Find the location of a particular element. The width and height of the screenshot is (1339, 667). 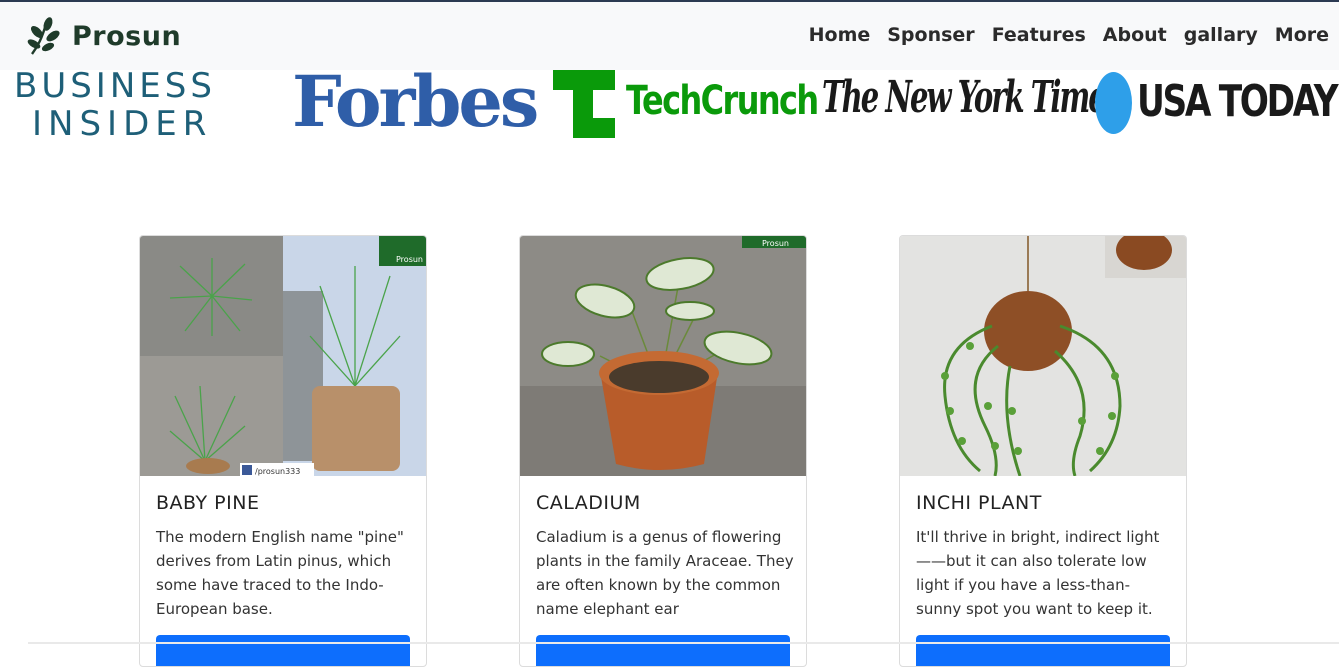

business-insider-logo: BUSINESS INSIDER is located at coordinates (124, 105).